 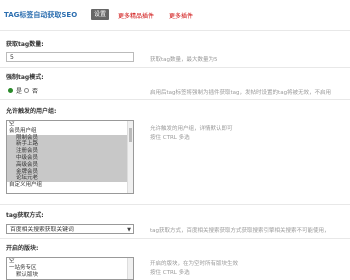 I want to click on user-groups-hint-ctrl: 按住 CTRL 多选, so click(x=170, y=138).